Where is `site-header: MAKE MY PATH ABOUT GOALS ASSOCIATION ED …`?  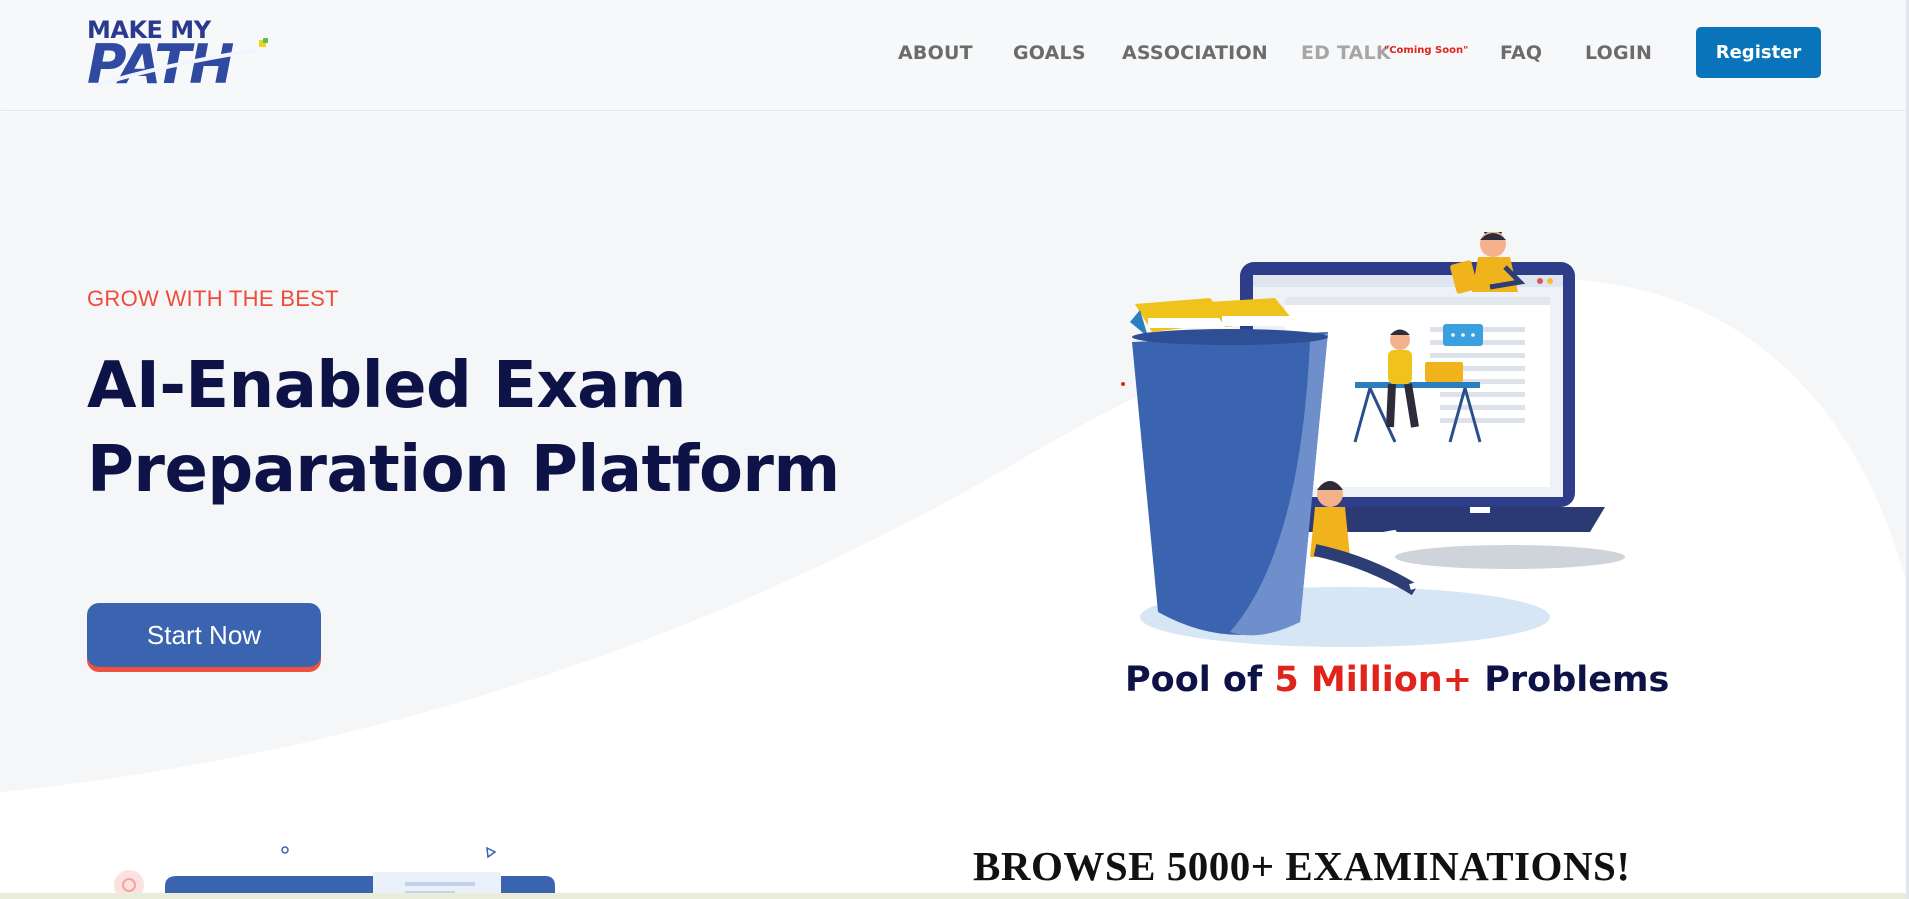
site-header: MAKE MY PATH ABOUT GOALS ASSOCIATION ED … is located at coordinates (954, 55).